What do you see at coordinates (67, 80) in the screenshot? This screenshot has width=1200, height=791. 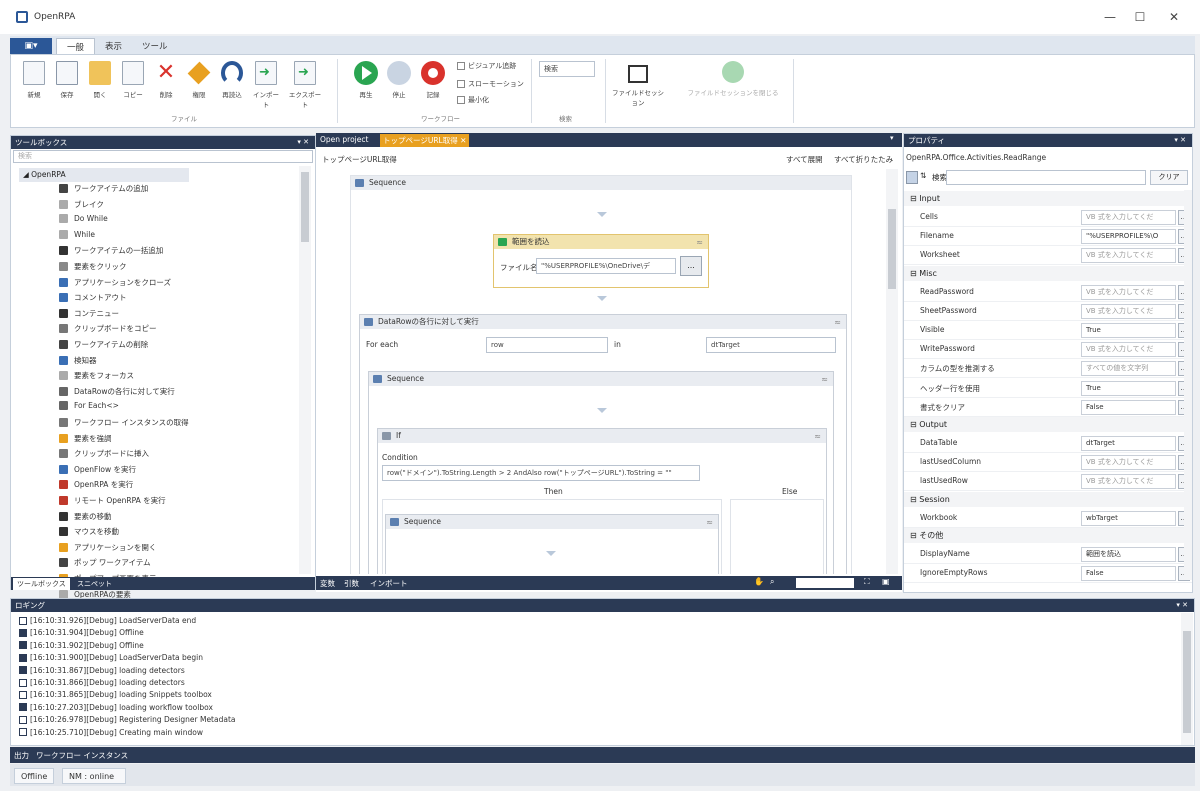 I see `save-button: 保存` at bounding box center [67, 80].